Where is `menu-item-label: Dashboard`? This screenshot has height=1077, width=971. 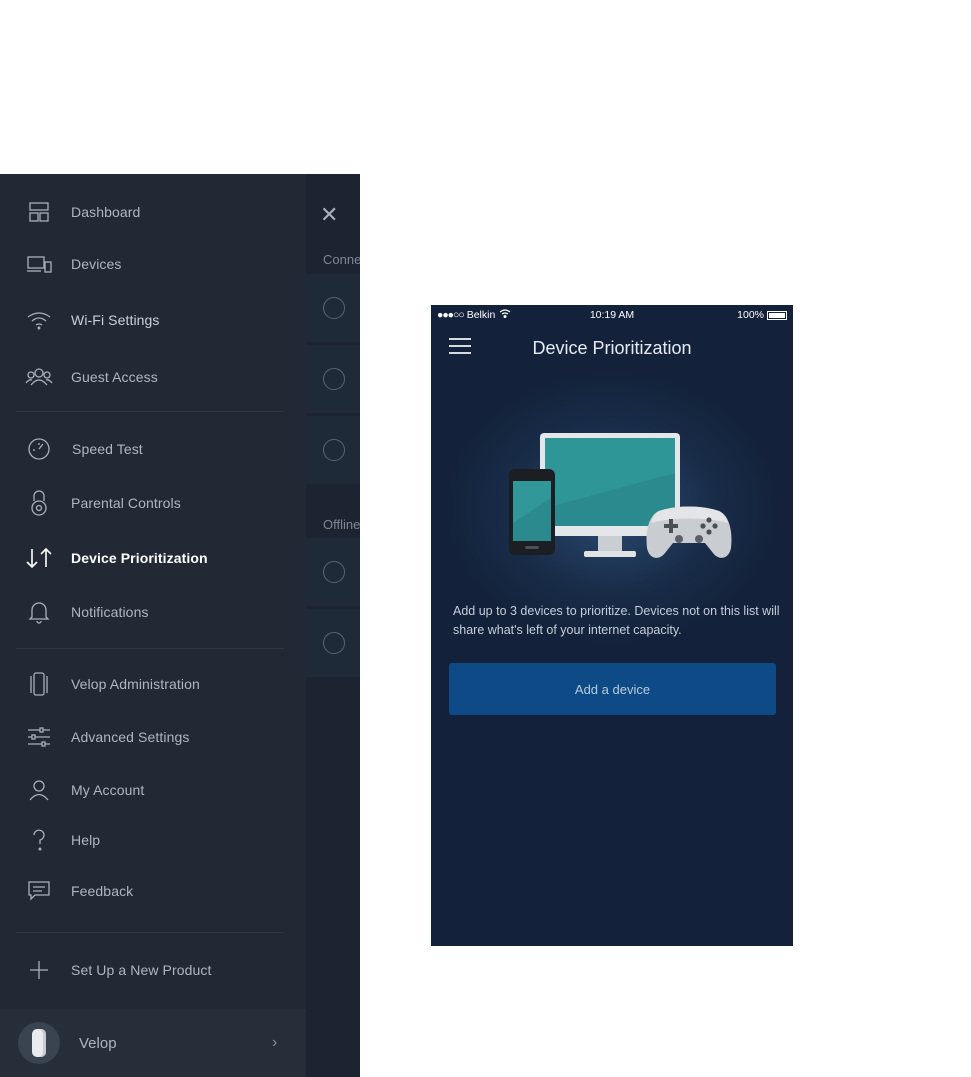
menu-item-label: Dashboard is located at coordinates (106, 212).